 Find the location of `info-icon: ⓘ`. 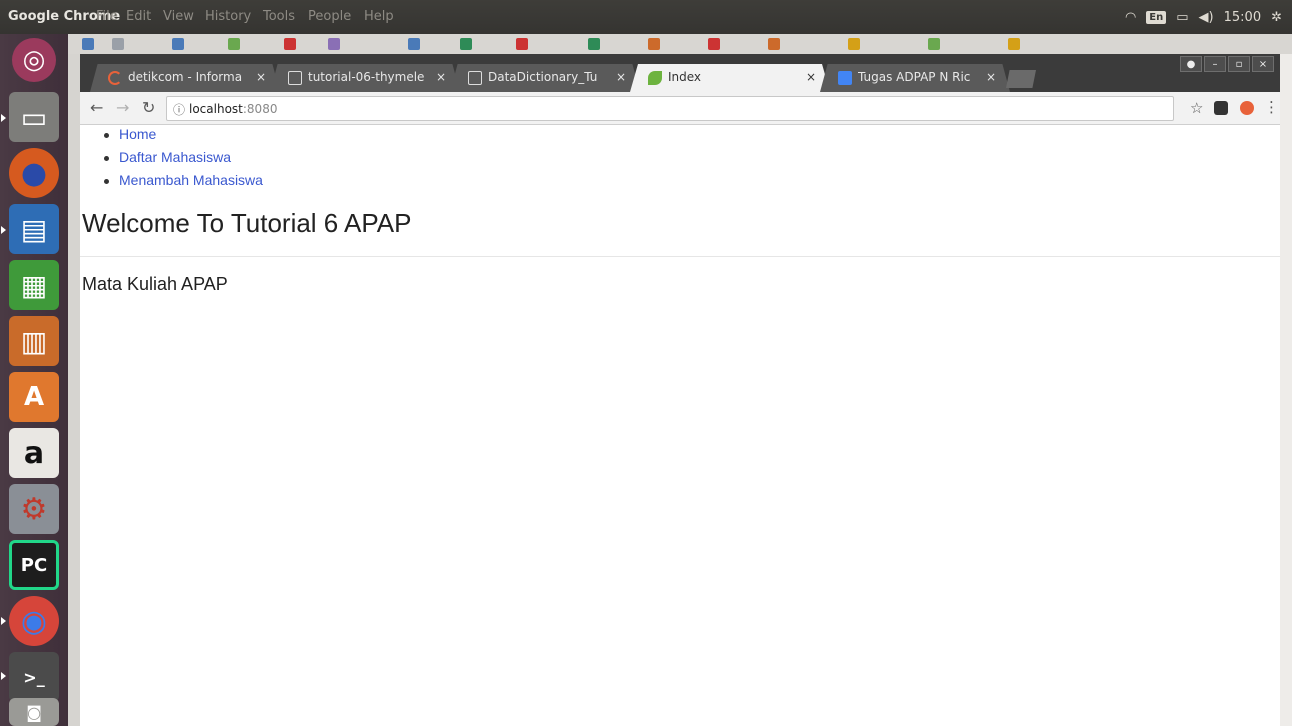

info-icon: ⓘ is located at coordinates (179, 109).